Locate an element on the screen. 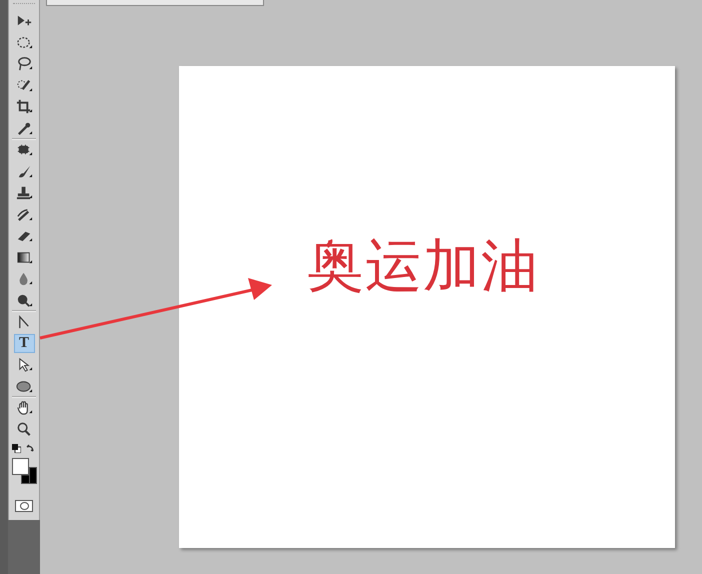  foreground-color-swatch is located at coordinates (20, 466).